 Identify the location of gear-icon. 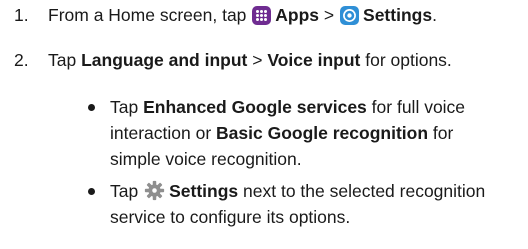
(154, 190).